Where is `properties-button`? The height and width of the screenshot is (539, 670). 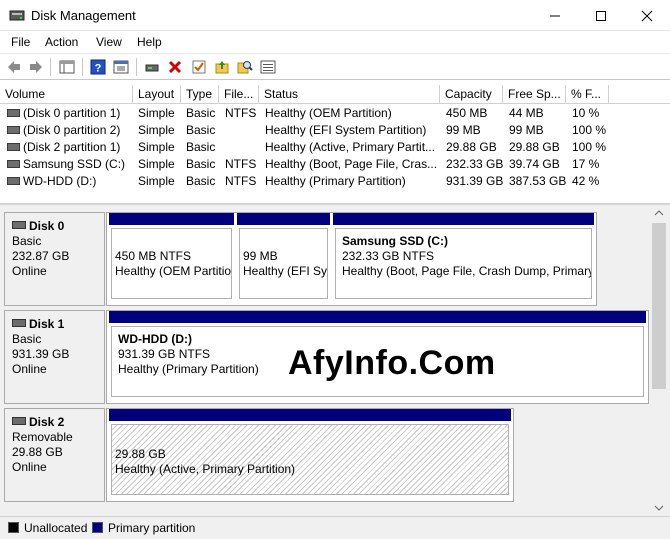 properties-button is located at coordinates (121, 67).